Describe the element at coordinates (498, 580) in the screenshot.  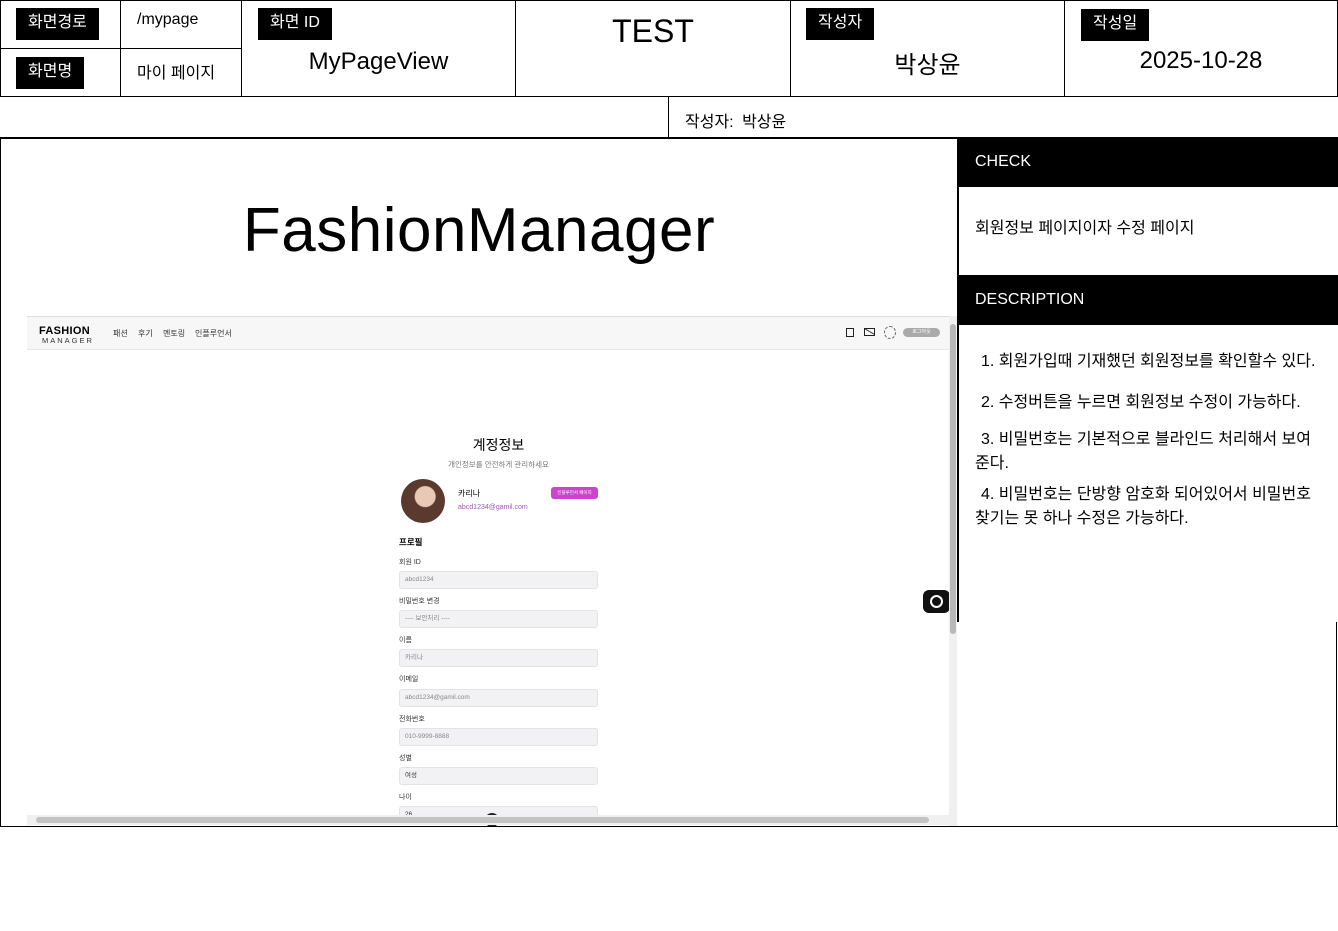
I see `member-id-input: abcd1234` at that location.